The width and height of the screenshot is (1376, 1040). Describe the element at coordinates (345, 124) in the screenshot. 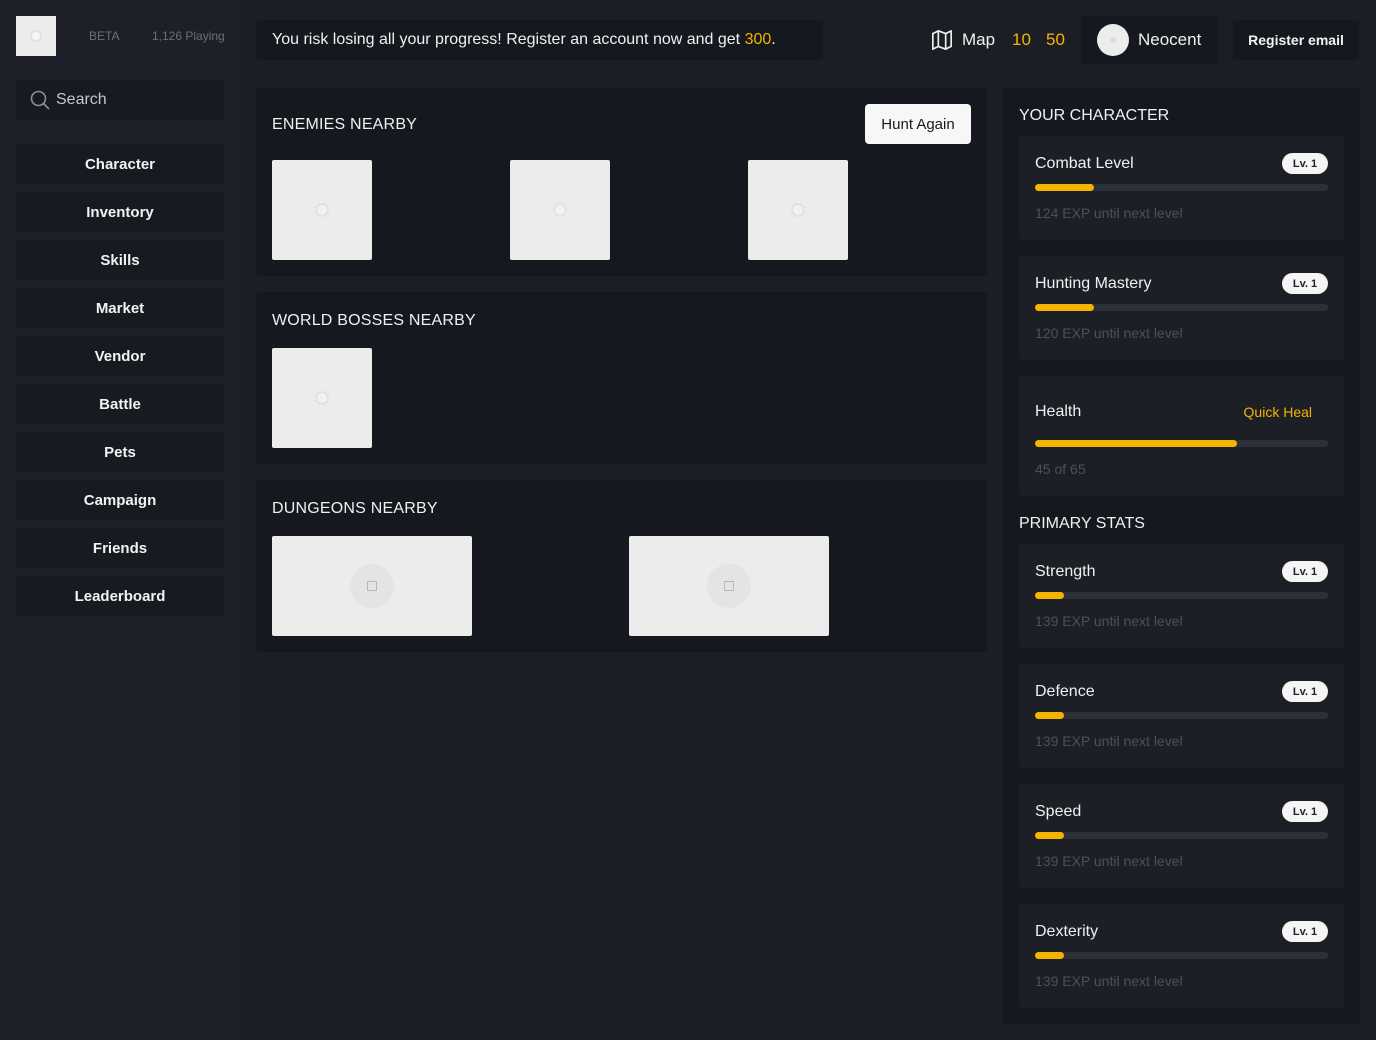

I see `enemies-title: ENEMIES NEARBY` at that location.